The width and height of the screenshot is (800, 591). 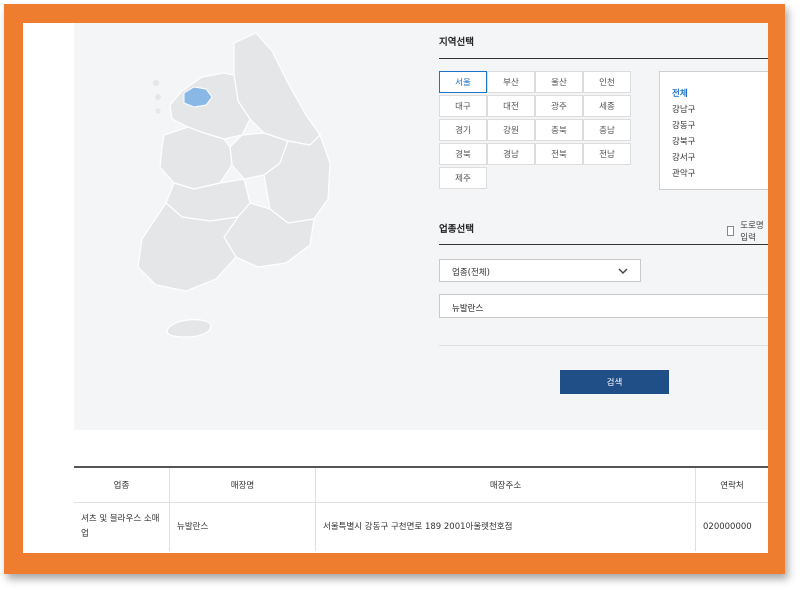 What do you see at coordinates (511, 106) in the screenshot?
I see `region-daejeon-button: 대전` at bounding box center [511, 106].